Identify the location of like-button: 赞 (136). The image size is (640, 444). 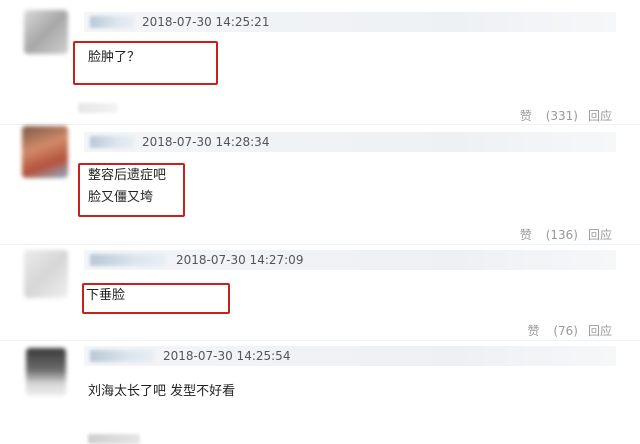
(544, 235).